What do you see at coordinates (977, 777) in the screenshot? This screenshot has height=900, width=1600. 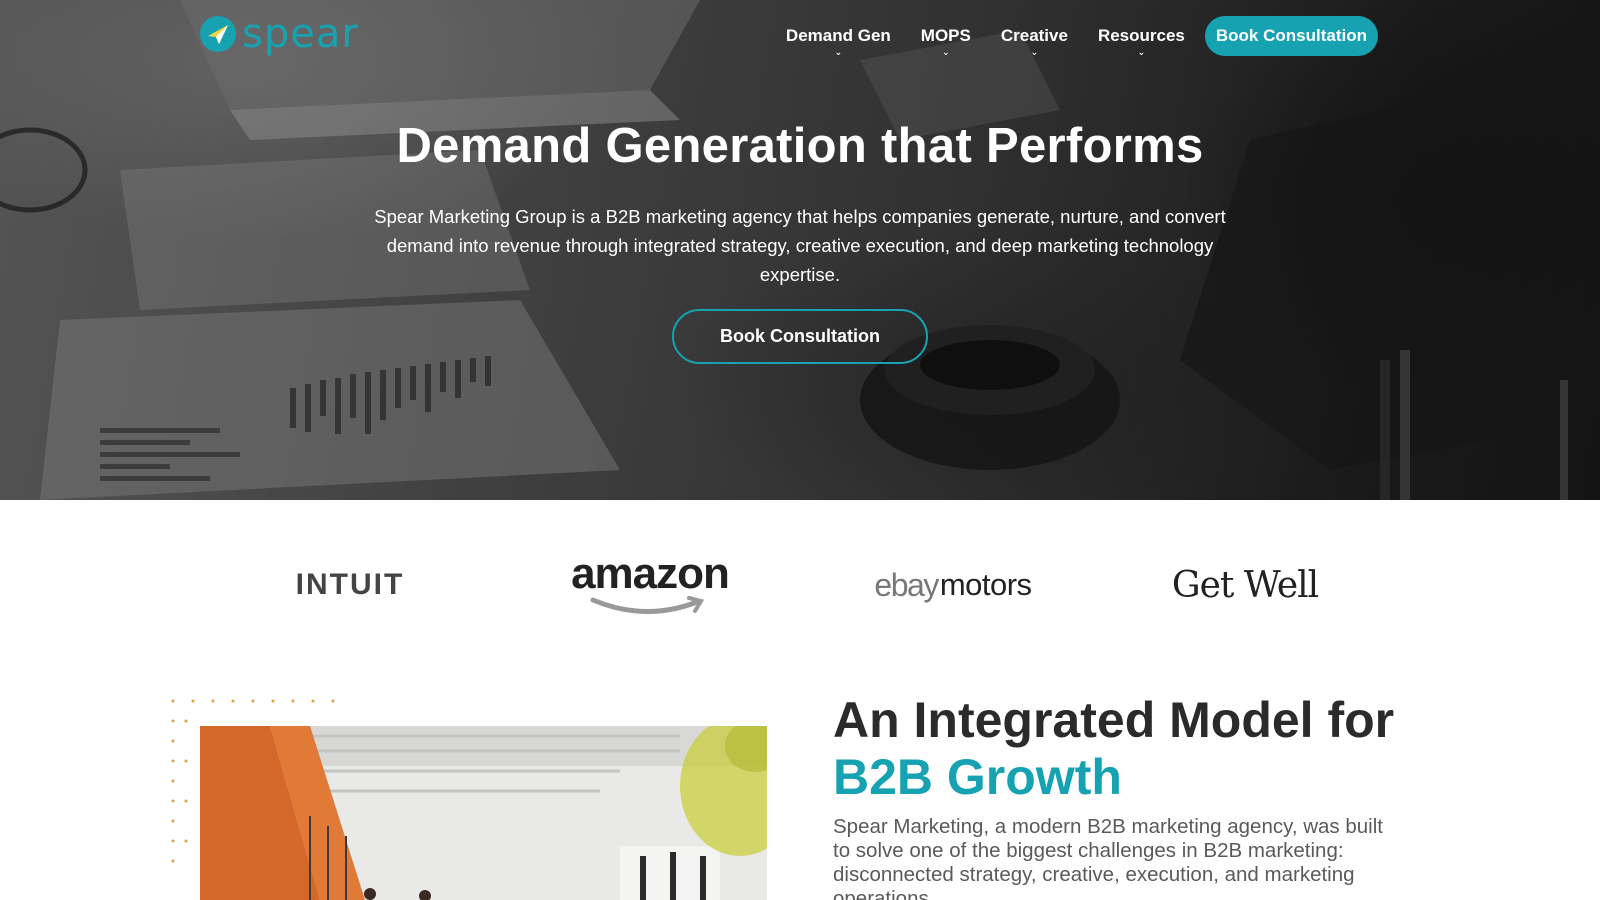 I see `section-title-accent: B2B Growth` at bounding box center [977, 777].